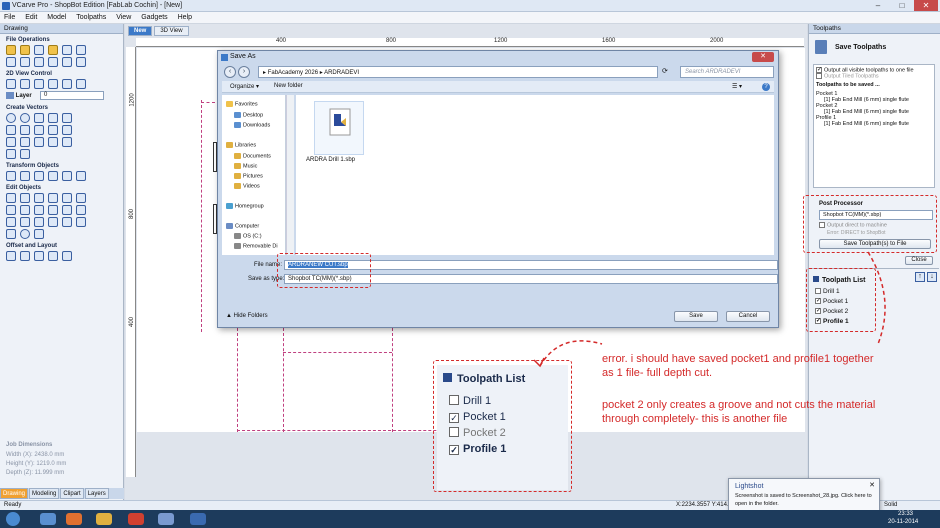 This screenshot has height=528, width=940. What do you see at coordinates (39, 130) in the screenshot?
I see `arc-tool-icon` at bounding box center [39, 130].